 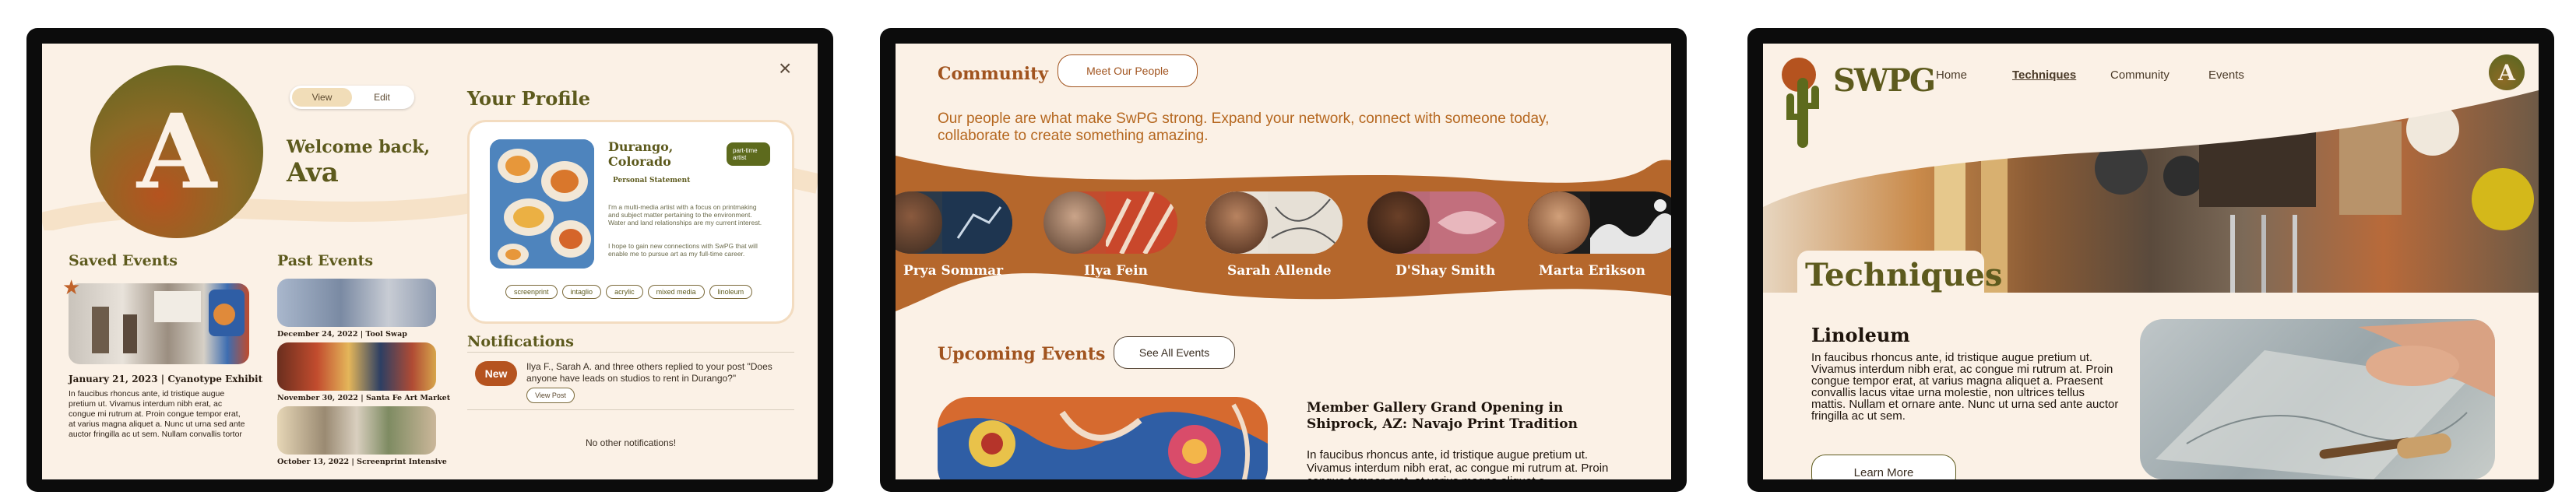 I want to click on close-icon: ×, so click(x=785, y=68).